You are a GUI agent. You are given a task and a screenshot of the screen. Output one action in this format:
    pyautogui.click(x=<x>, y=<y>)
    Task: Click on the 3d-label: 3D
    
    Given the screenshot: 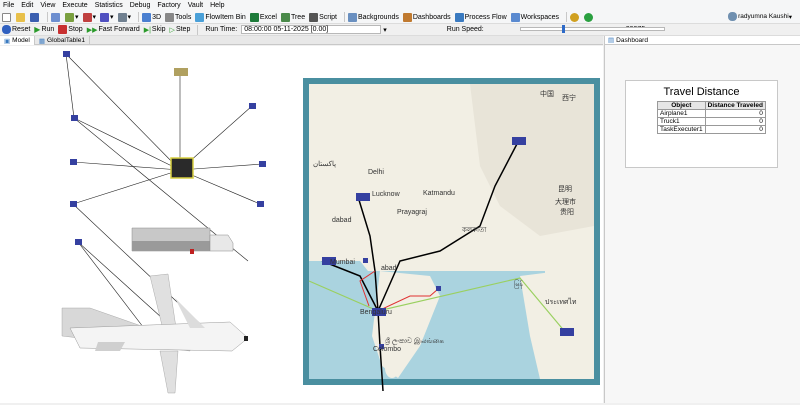 What is the action you would take?
    pyautogui.click(x=157, y=17)
    